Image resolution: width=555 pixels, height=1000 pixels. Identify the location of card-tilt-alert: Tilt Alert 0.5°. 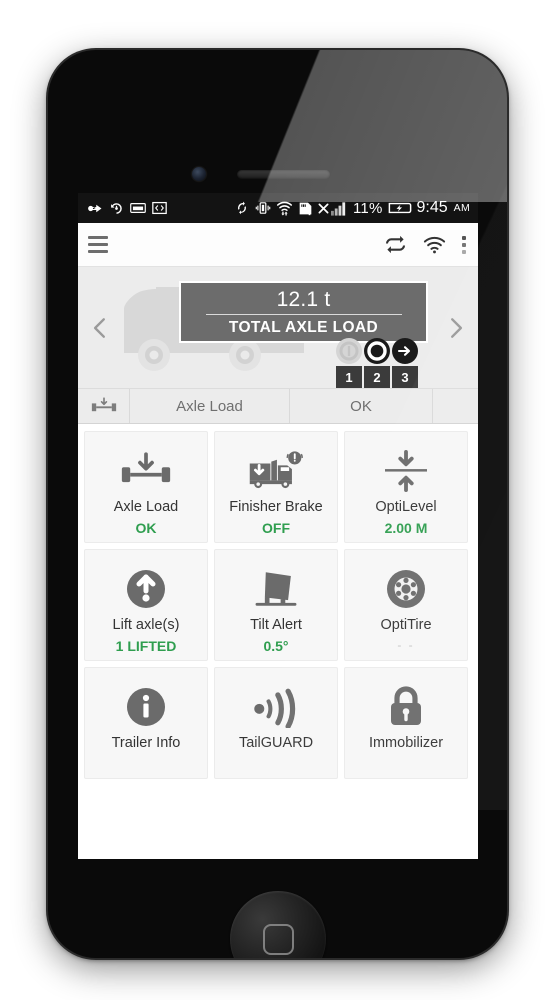
(276, 605).